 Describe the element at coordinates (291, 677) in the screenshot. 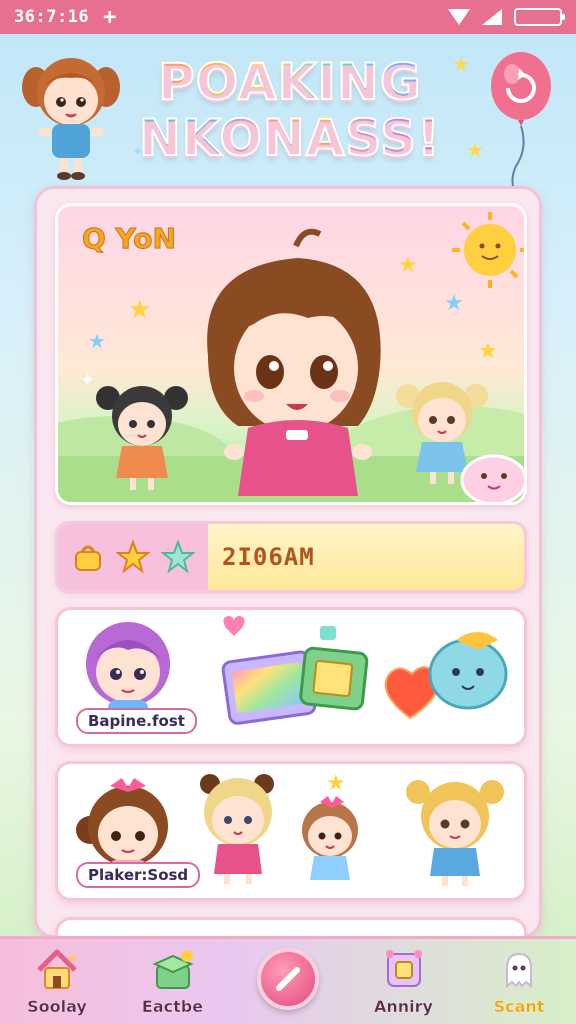

I see `character-card: Bapine.fost` at that location.